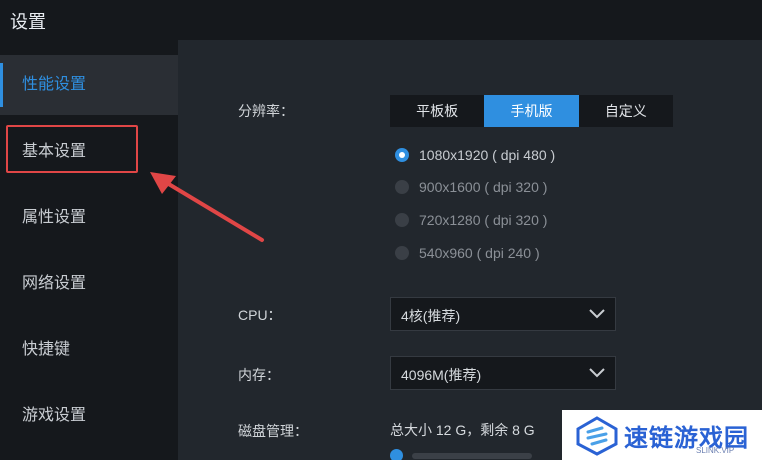  I want to click on resolution-option-label: 540x960 ( dpi 240 ), so click(479, 253).